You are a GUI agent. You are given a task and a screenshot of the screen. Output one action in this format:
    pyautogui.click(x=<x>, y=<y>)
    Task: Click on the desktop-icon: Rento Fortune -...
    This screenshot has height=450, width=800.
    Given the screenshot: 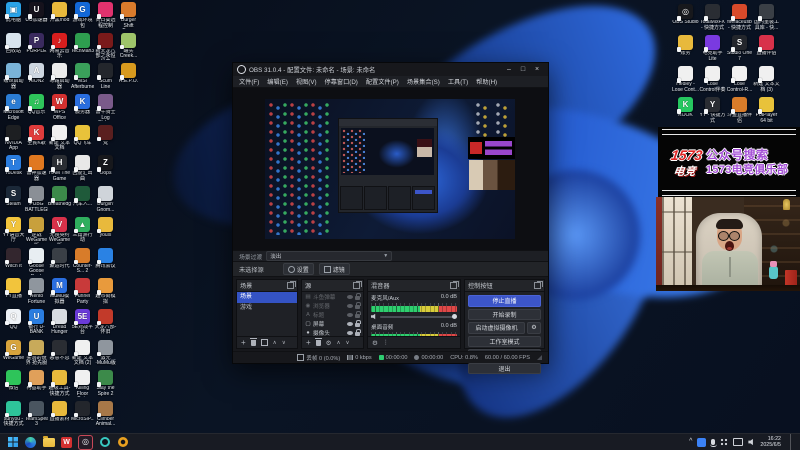 What is the action you would take?
    pyautogui.click(x=36, y=293)
    